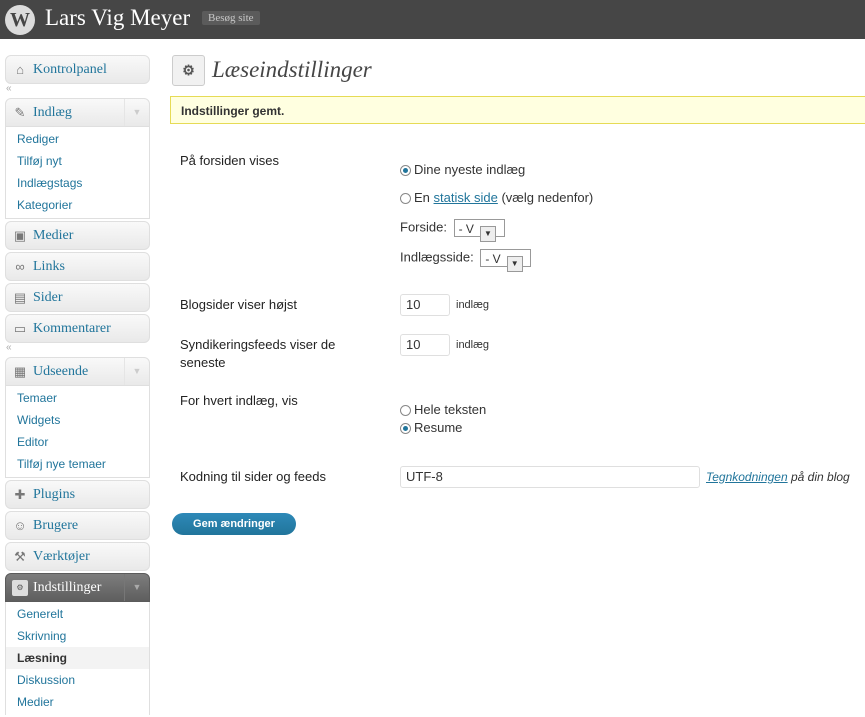 This screenshot has width=865, height=717. Describe the element at coordinates (203, 362) in the screenshot. I see `feeds-label-line2: seneste` at that location.